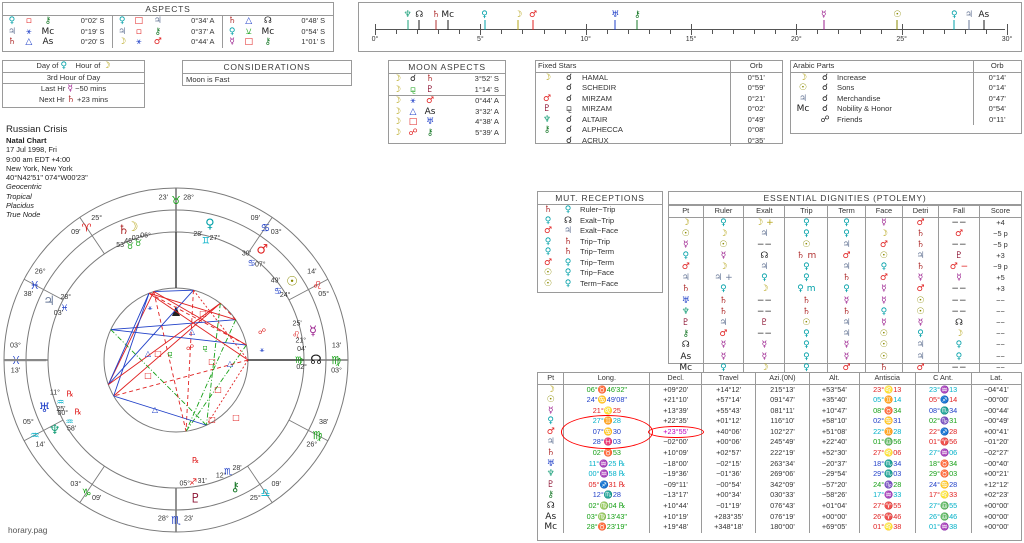 The image size is (1024, 543). What do you see at coordinates (88, 65) in the screenshot?
I see `hour-of-label: Hour of` at bounding box center [88, 65].